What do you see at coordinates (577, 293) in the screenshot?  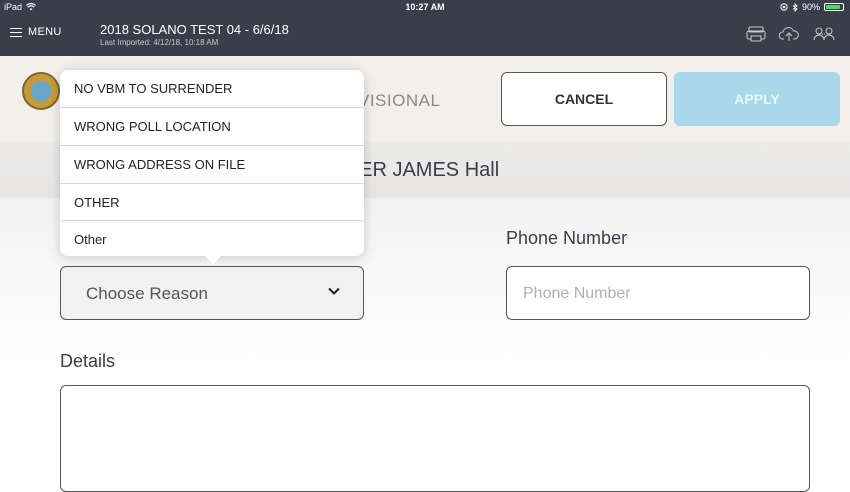 I see `phone-number-placeholder: Phone Number` at bounding box center [577, 293].